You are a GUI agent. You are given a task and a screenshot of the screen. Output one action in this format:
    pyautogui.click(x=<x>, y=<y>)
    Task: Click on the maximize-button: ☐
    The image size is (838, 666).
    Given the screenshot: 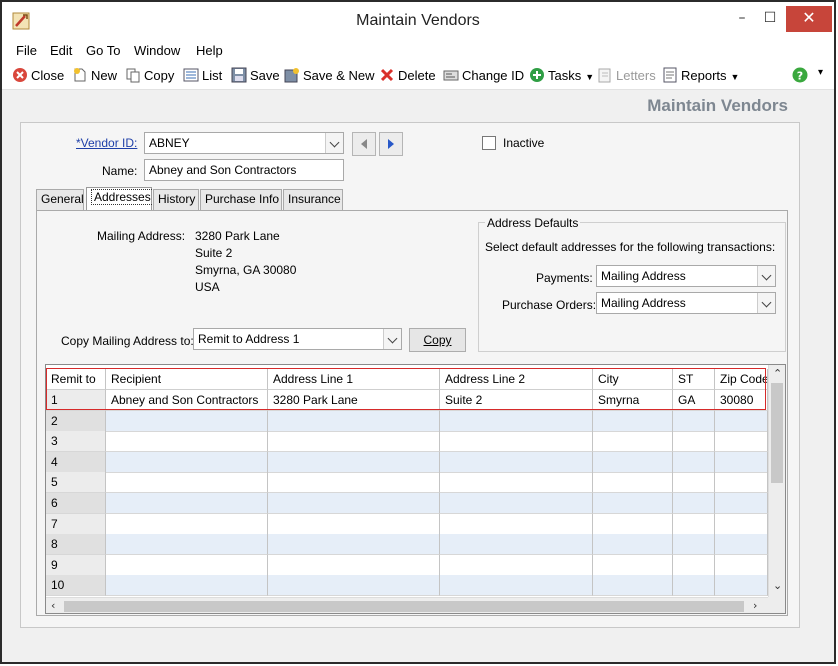 What is the action you would take?
    pyautogui.click(x=770, y=19)
    